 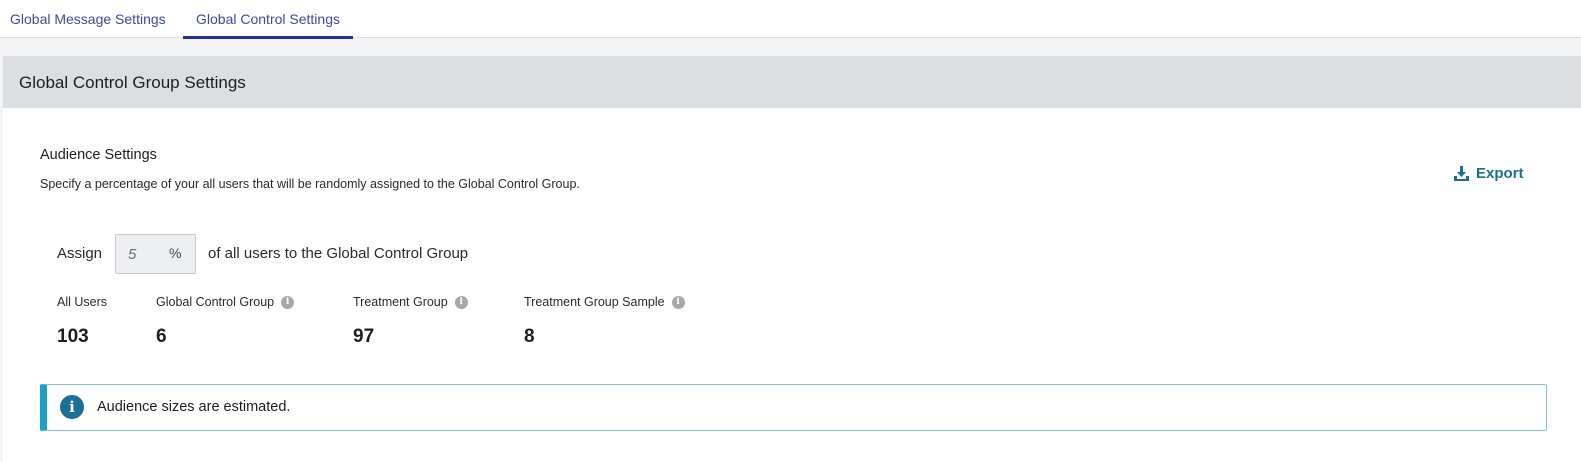 I want to click on stat-value: 6, so click(x=161, y=336).